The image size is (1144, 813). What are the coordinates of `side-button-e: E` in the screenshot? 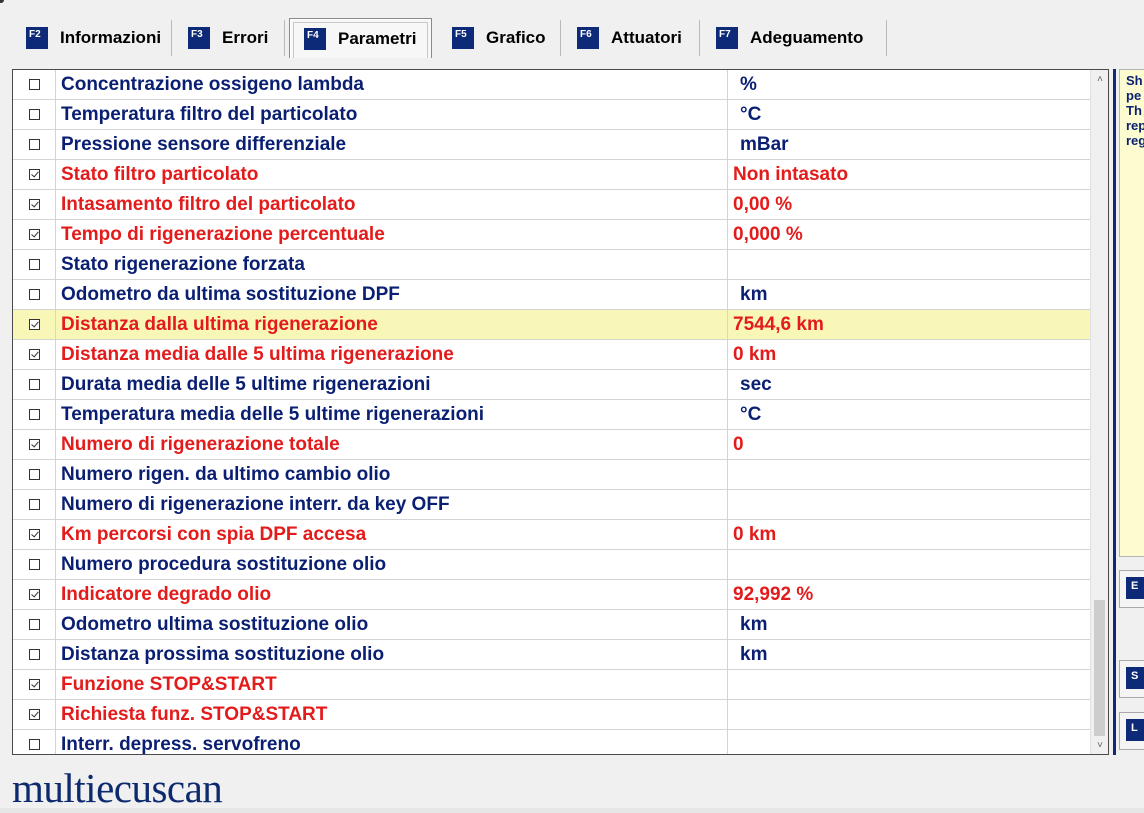 It's located at (1131, 589).